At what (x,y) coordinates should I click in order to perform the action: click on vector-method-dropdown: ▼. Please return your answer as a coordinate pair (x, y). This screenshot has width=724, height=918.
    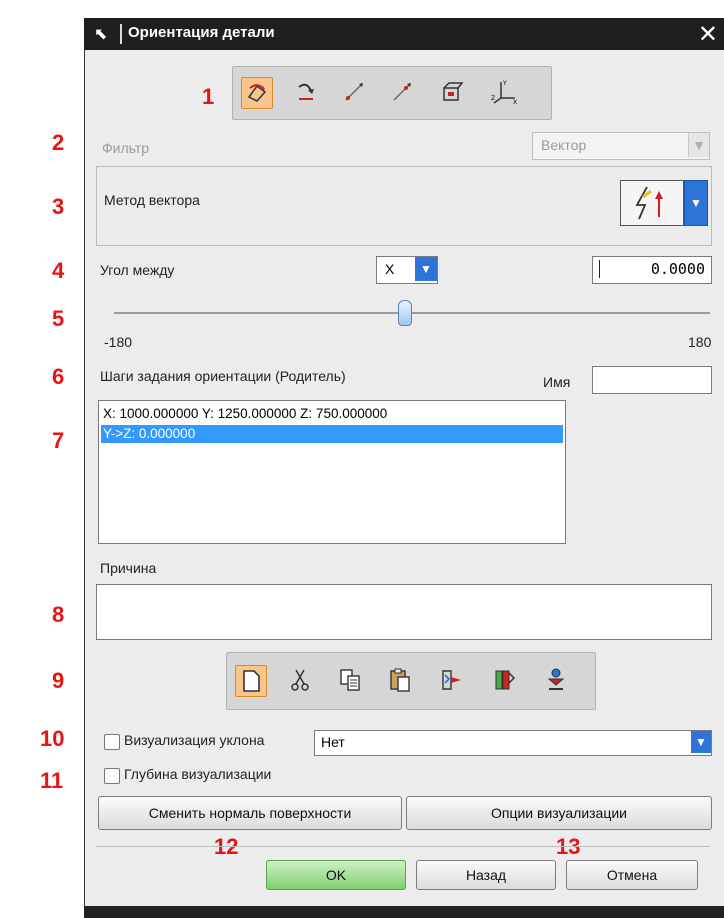
    Looking at the image, I should click on (696, 203).